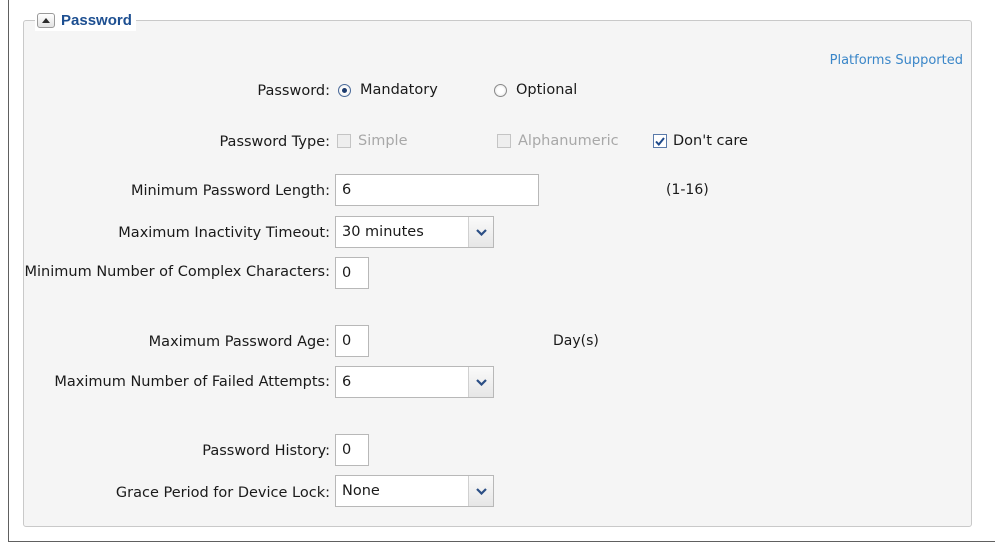 Image resolution: width=995 pixels, height=542 pixels. What do you see at coordinates (361, 491) in the screenshot?
I see `grace-period-value: None` at bounding box center [361, 491].